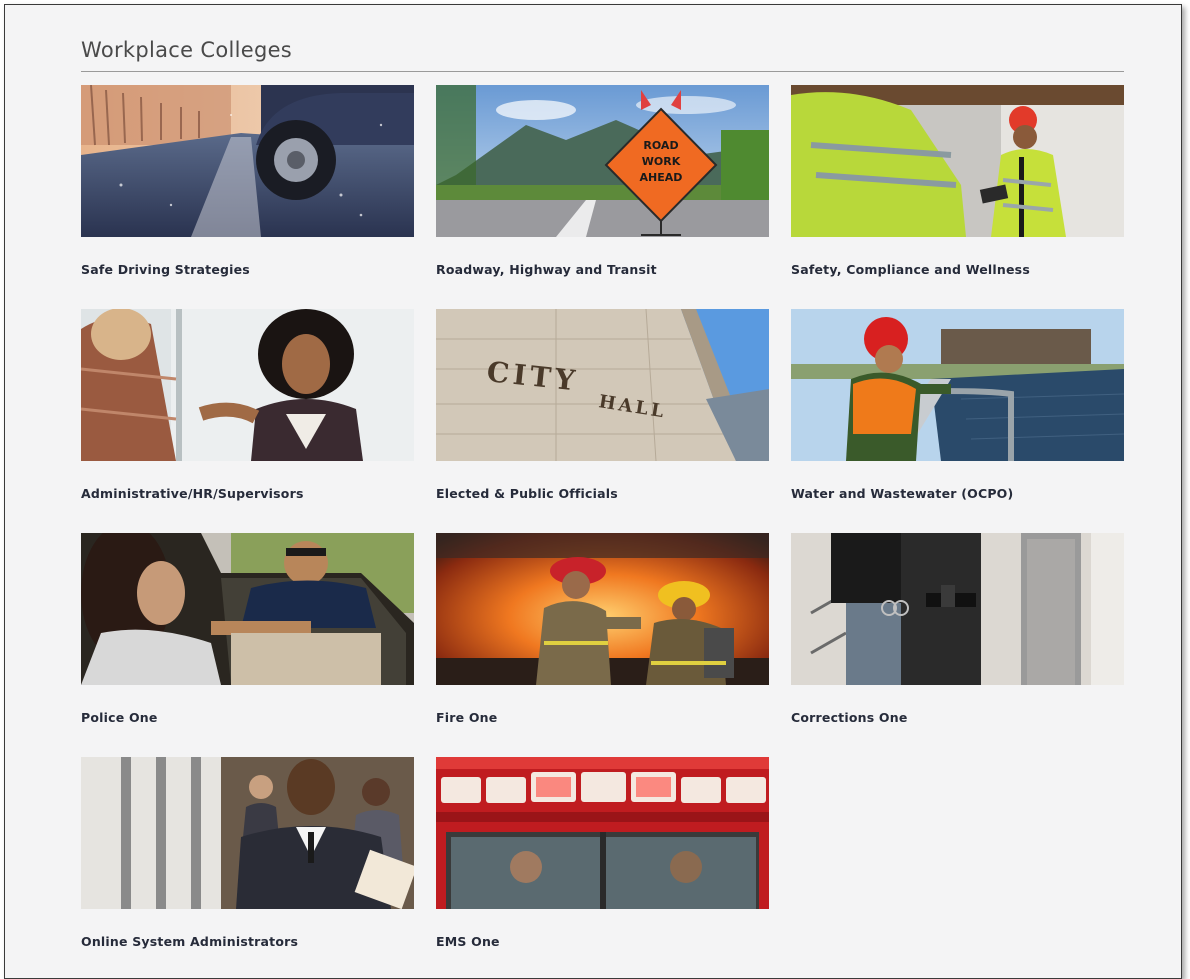 Image resolution: width=1190 pixels, height=979 pixels. I want to click on business-man-image, so click(247, 833).